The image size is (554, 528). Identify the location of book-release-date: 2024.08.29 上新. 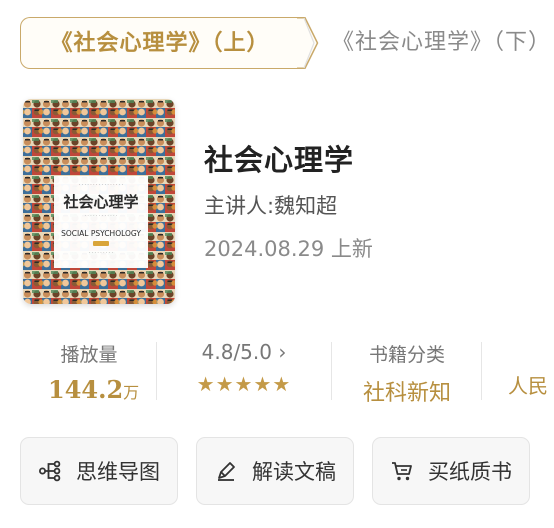
(288, 249).